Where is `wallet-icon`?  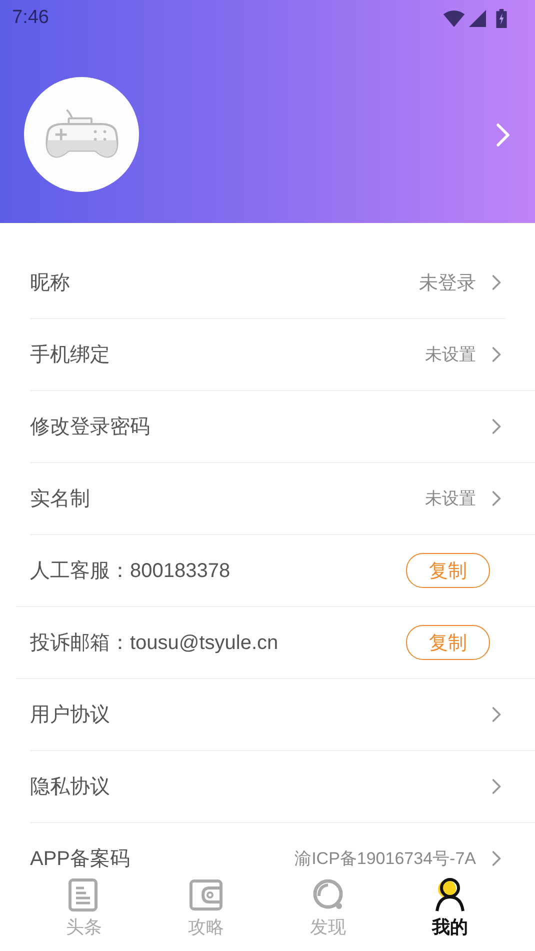 wallet-icon is located at coordinates (206, 895).